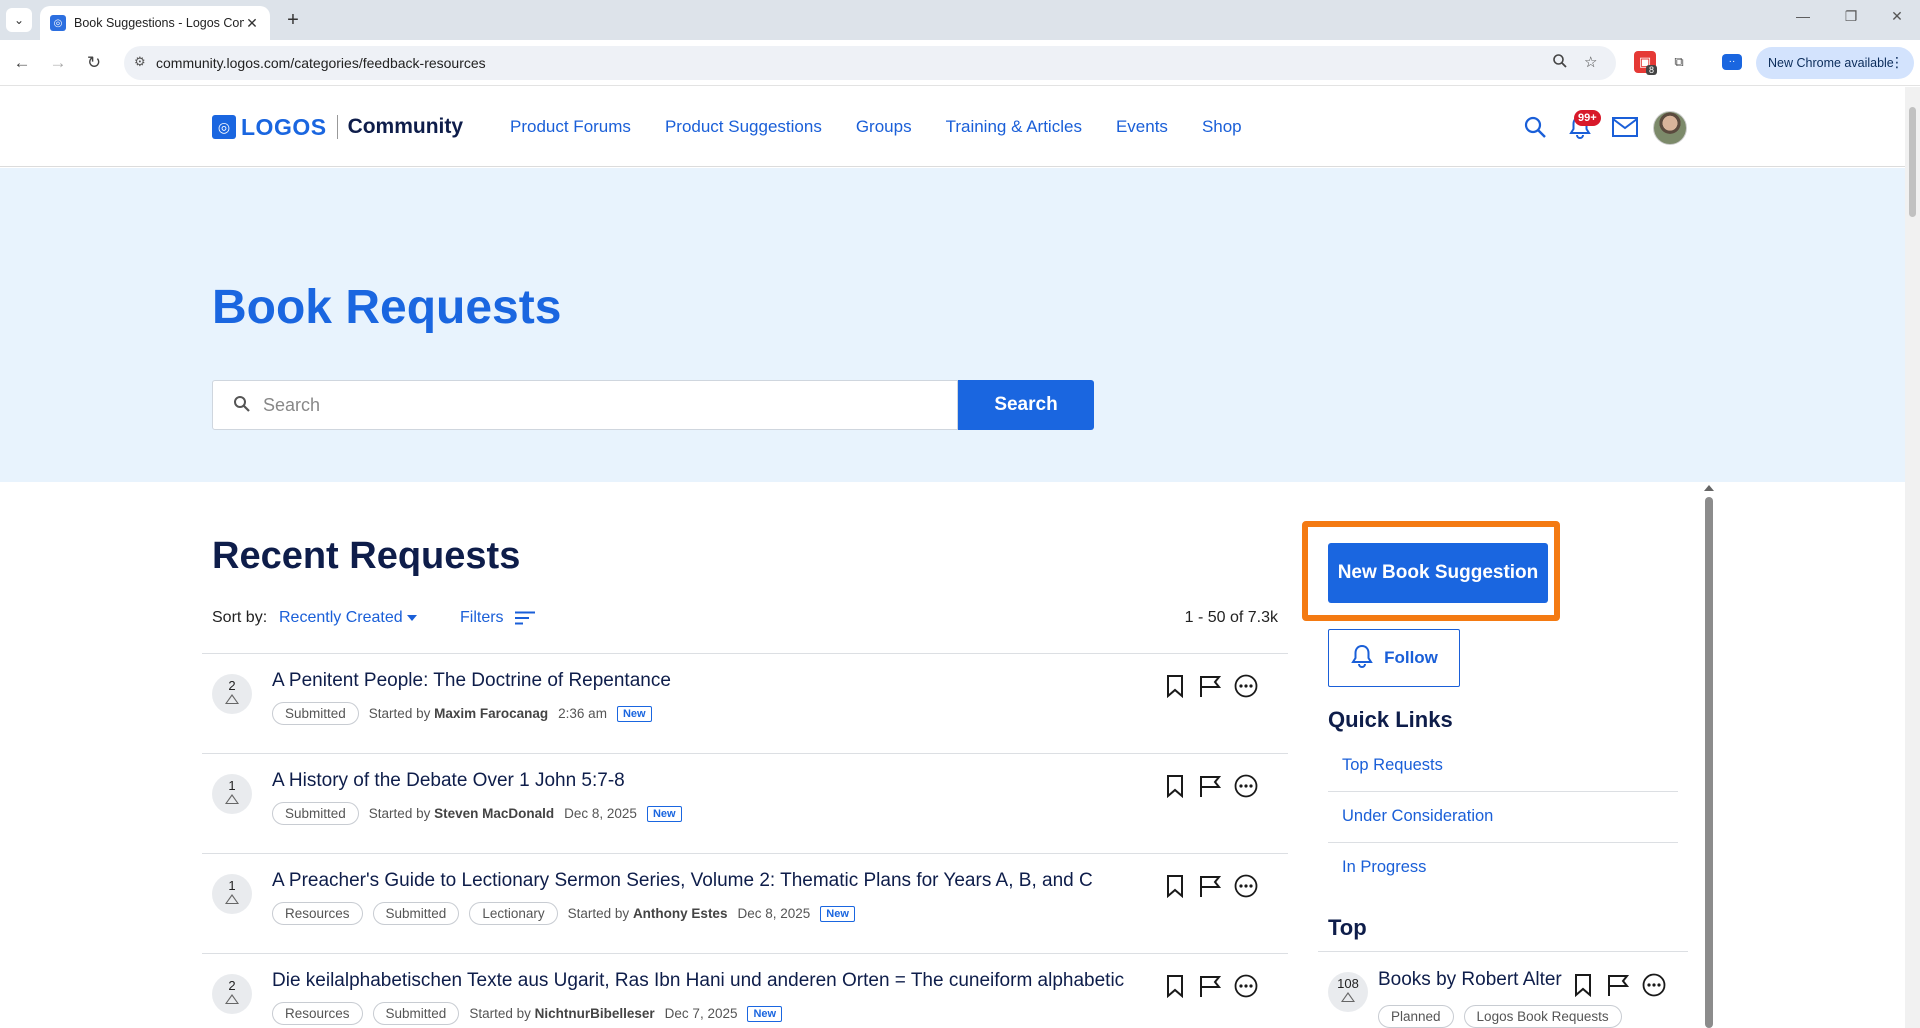 This screenshot has width=1920, height=1028. What do you see at coordinates (1535, 127) in the screenshot?
I see `search-icon` at bounding box center [1535, 127].